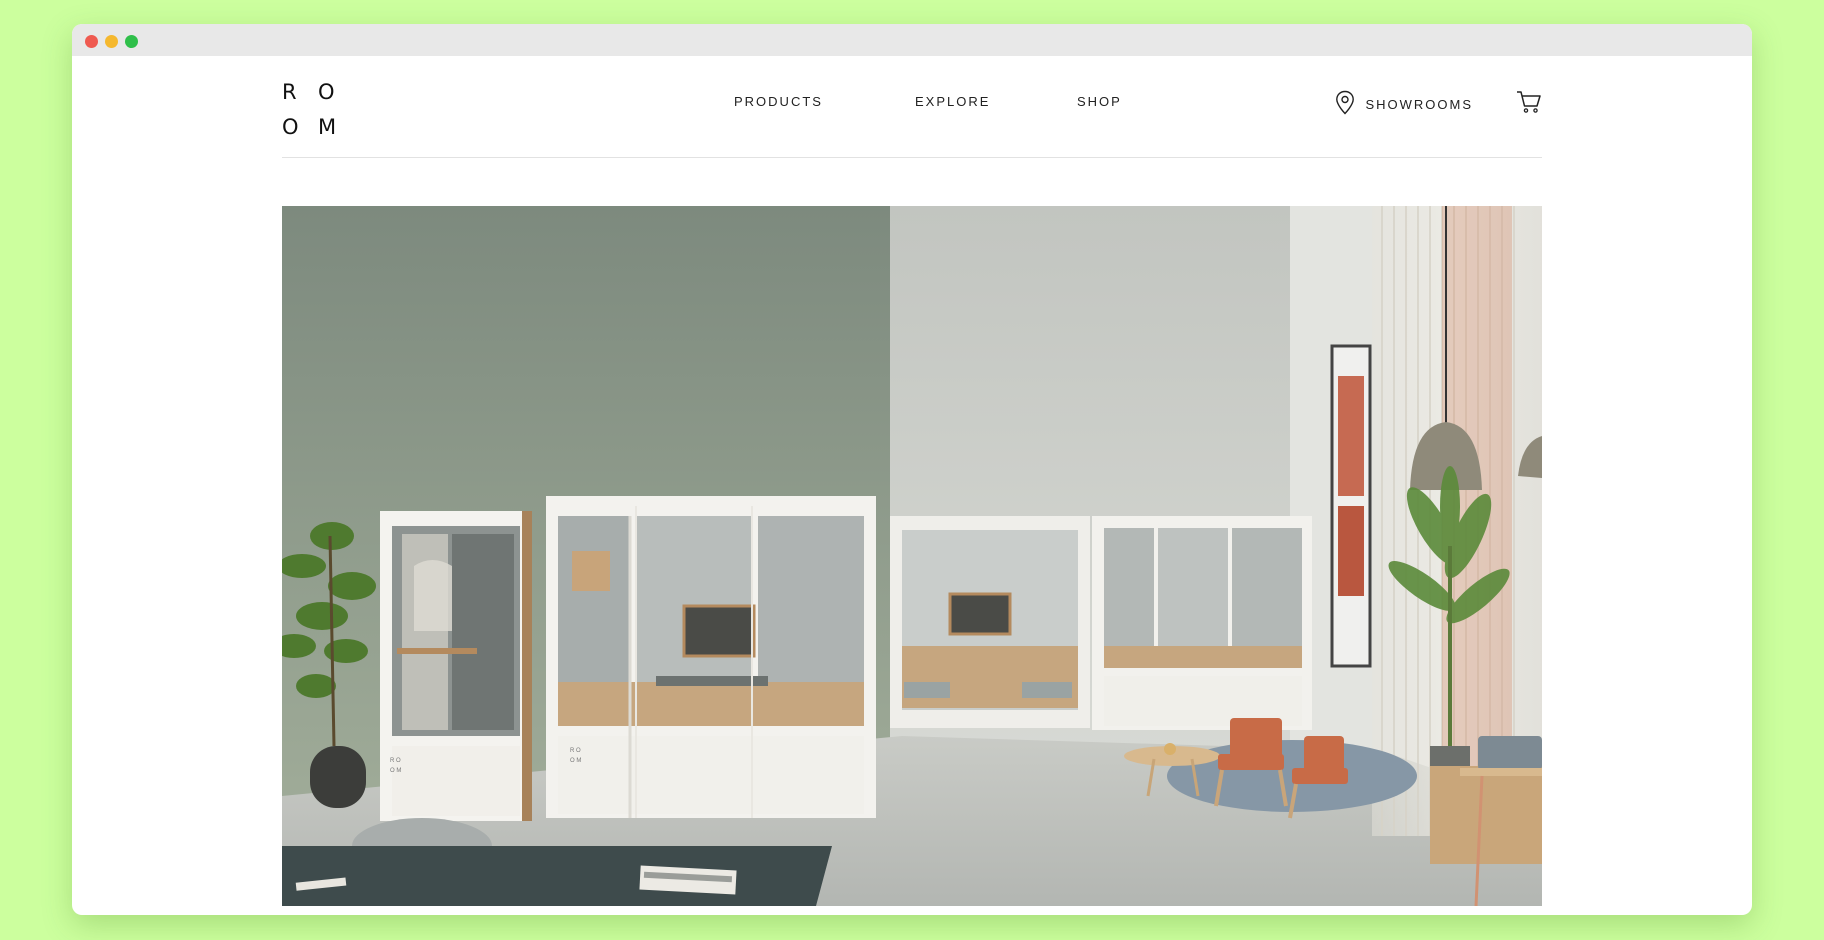 This screenshot has width=1824, height=940. I want to click on nav-explore-link: EXPLORE, so click(952, 101).